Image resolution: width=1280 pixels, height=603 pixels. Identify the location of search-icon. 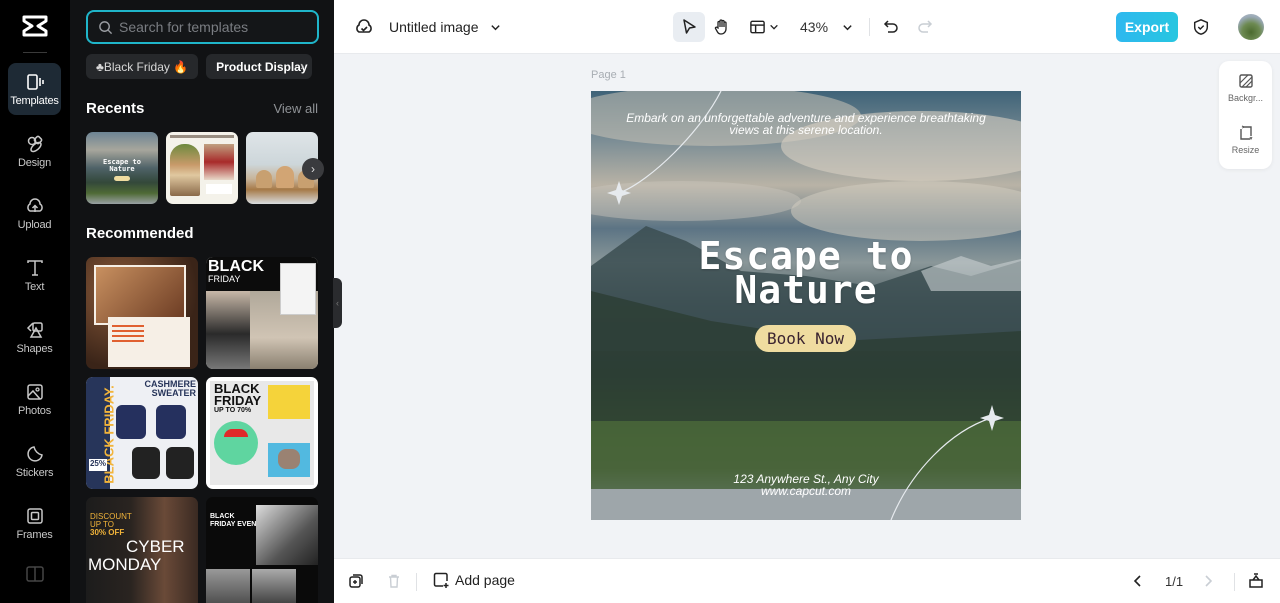
(106, 27).